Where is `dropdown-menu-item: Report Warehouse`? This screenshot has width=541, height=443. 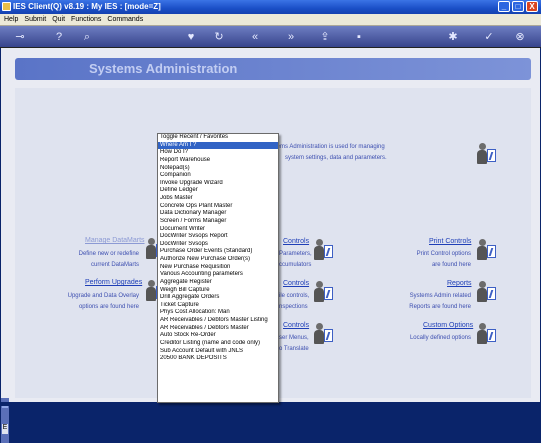
dropdown-menu-item: Report Warehouse is located at coordinates (218, 161).